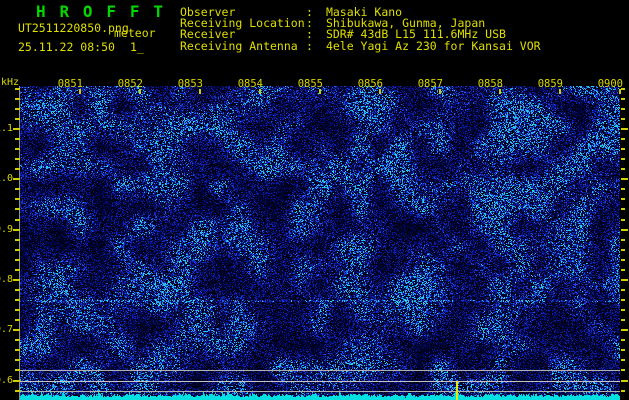 The image size is (629, 400). I want to click on freq-tick-label: 0.6, so click(6, 380).